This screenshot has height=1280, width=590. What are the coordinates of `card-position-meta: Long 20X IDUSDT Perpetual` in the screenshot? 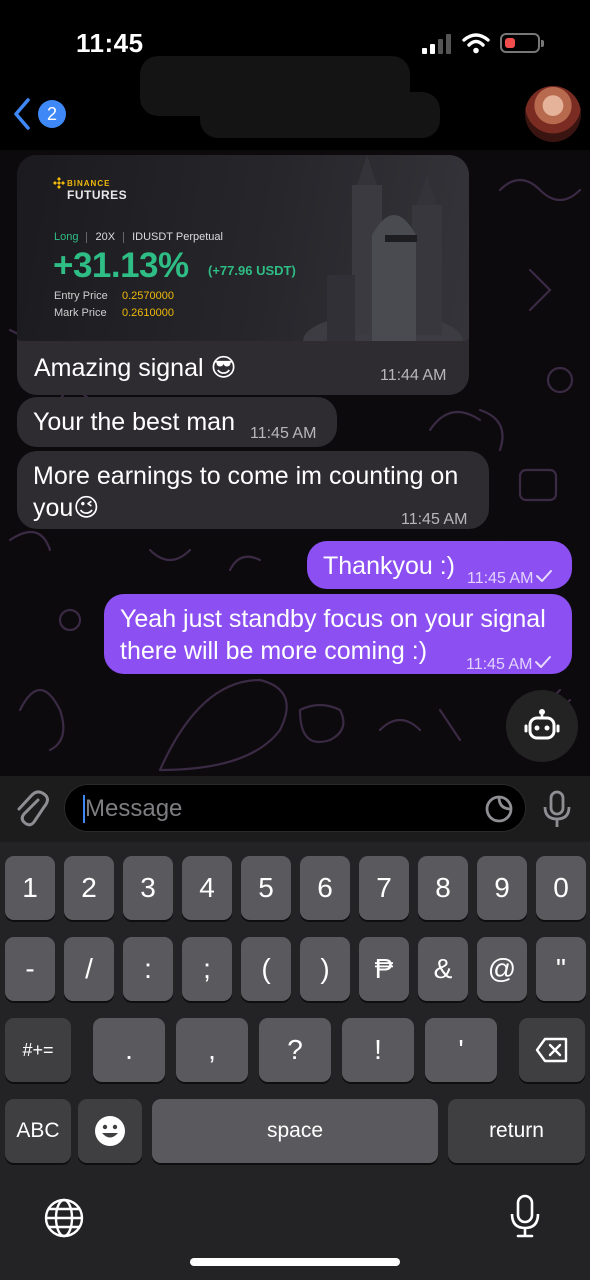 It's located at (138, 237).